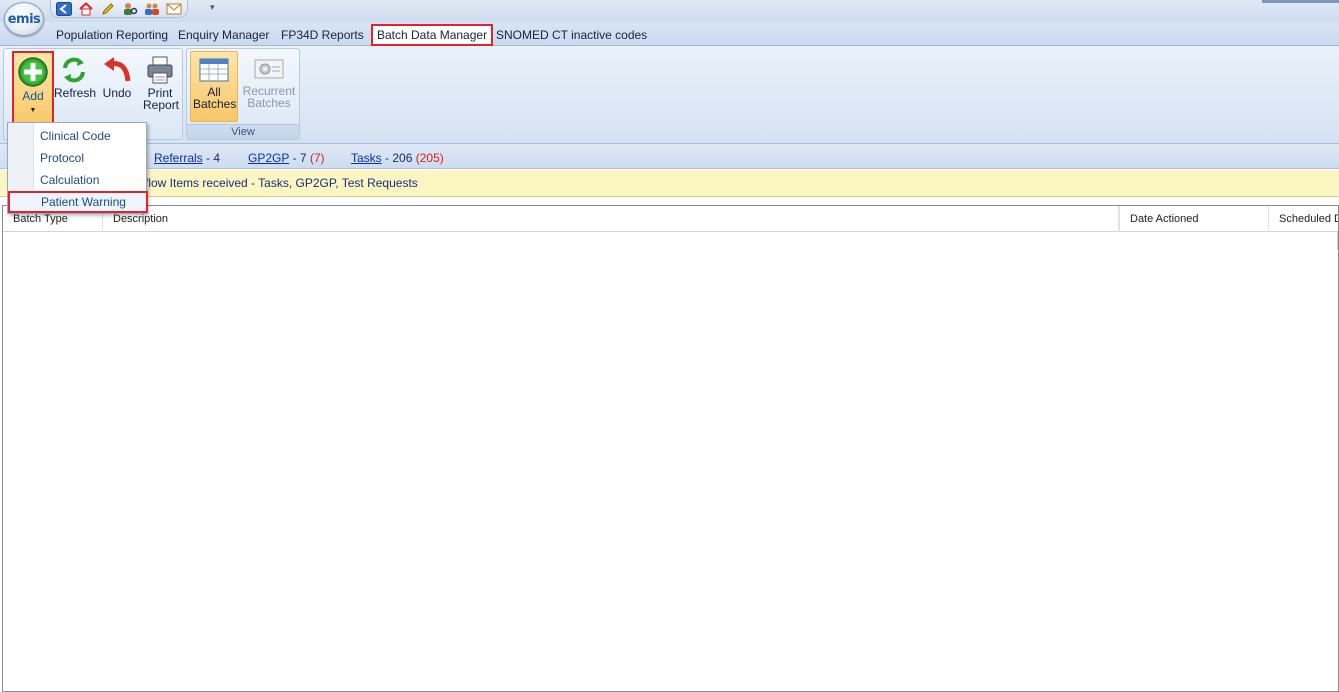 The width and height of the screenshot is (1339, 692). What do you see at coordinates (317, 158) in the screenshot?
I see `gp2gp-unread-count: (7)` at bounding box center [317, 158].